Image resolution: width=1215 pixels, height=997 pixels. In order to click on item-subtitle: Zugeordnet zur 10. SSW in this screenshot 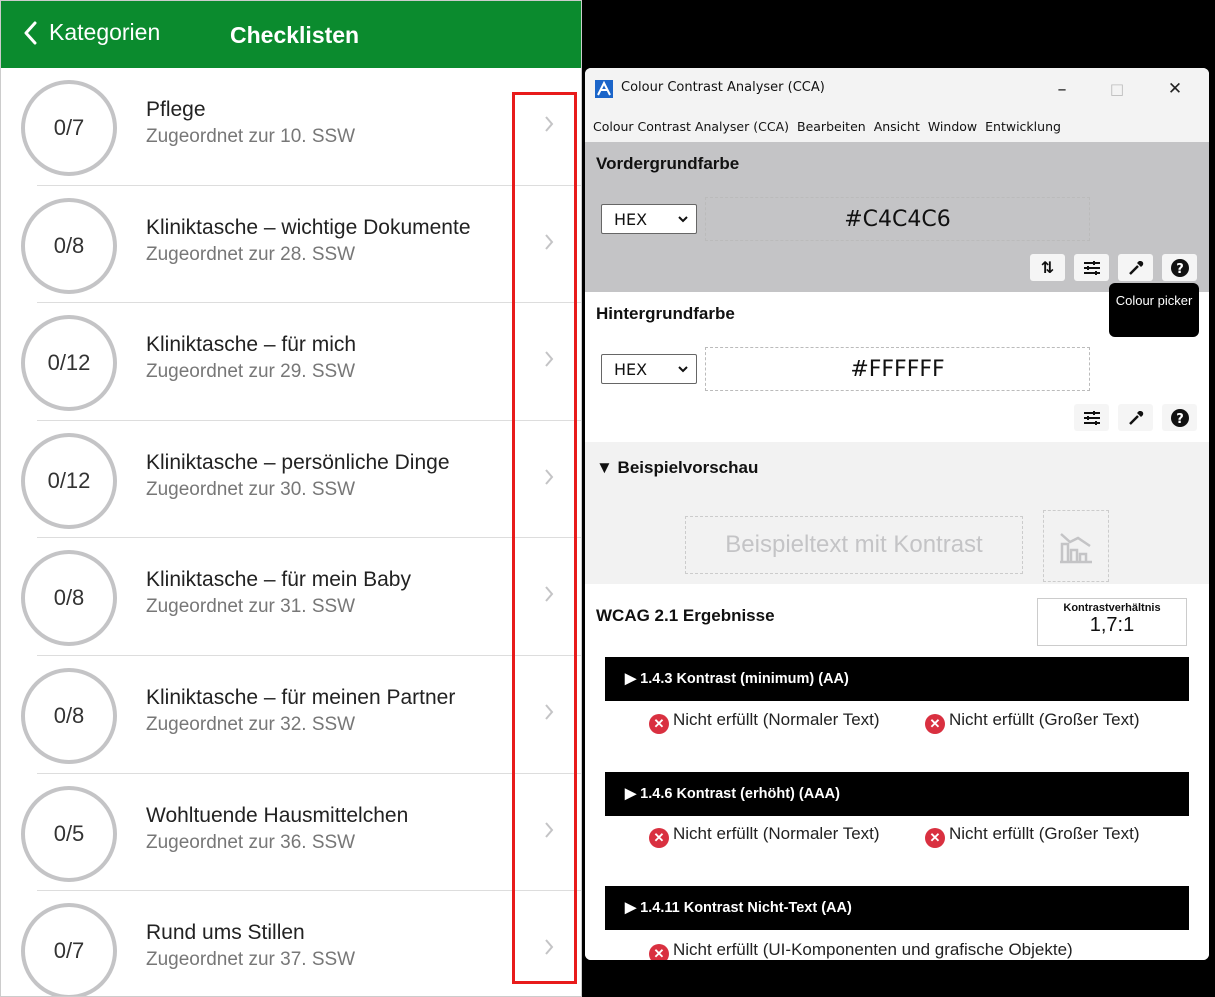, I will do `click(251, 136)`.